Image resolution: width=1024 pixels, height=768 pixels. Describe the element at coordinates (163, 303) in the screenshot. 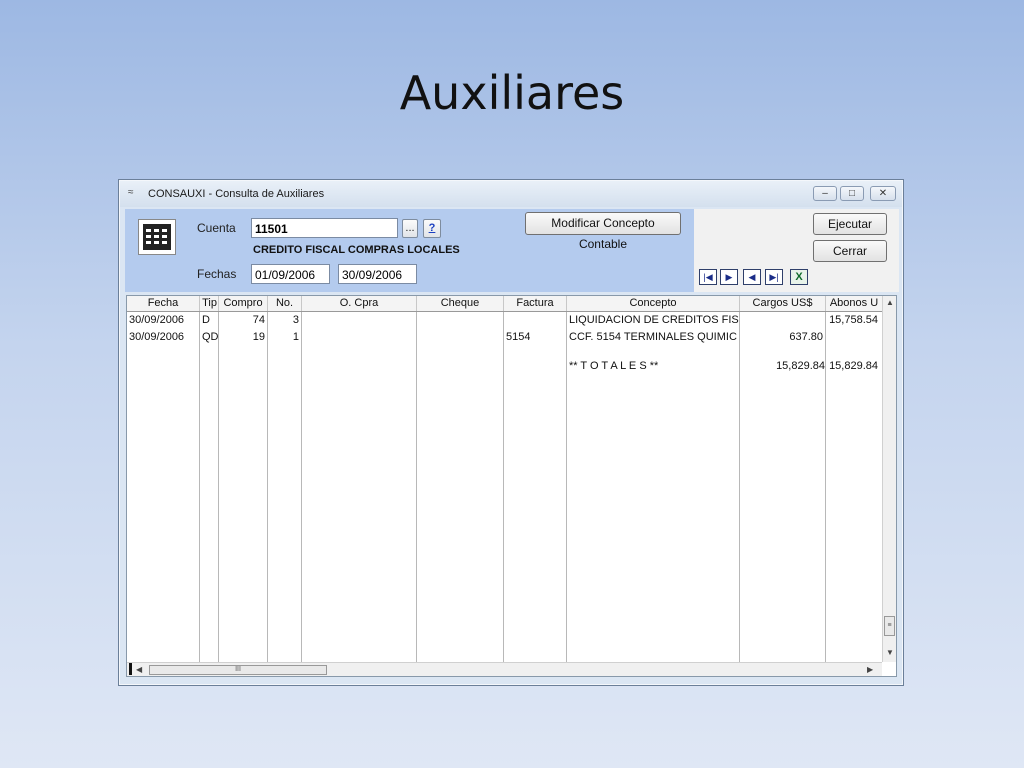

I see `column-header: Fecha` at that location.